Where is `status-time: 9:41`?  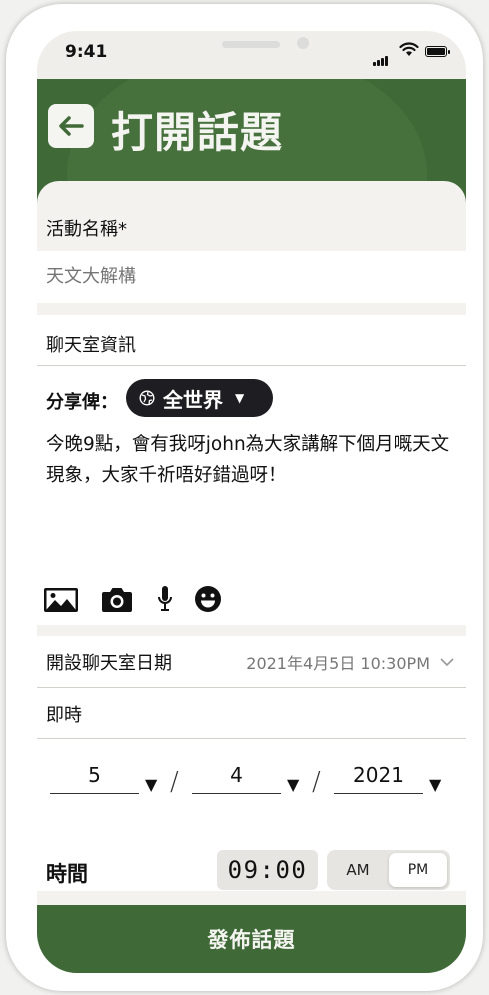 status-time: 9:41 is located at coordinates (86, 52).